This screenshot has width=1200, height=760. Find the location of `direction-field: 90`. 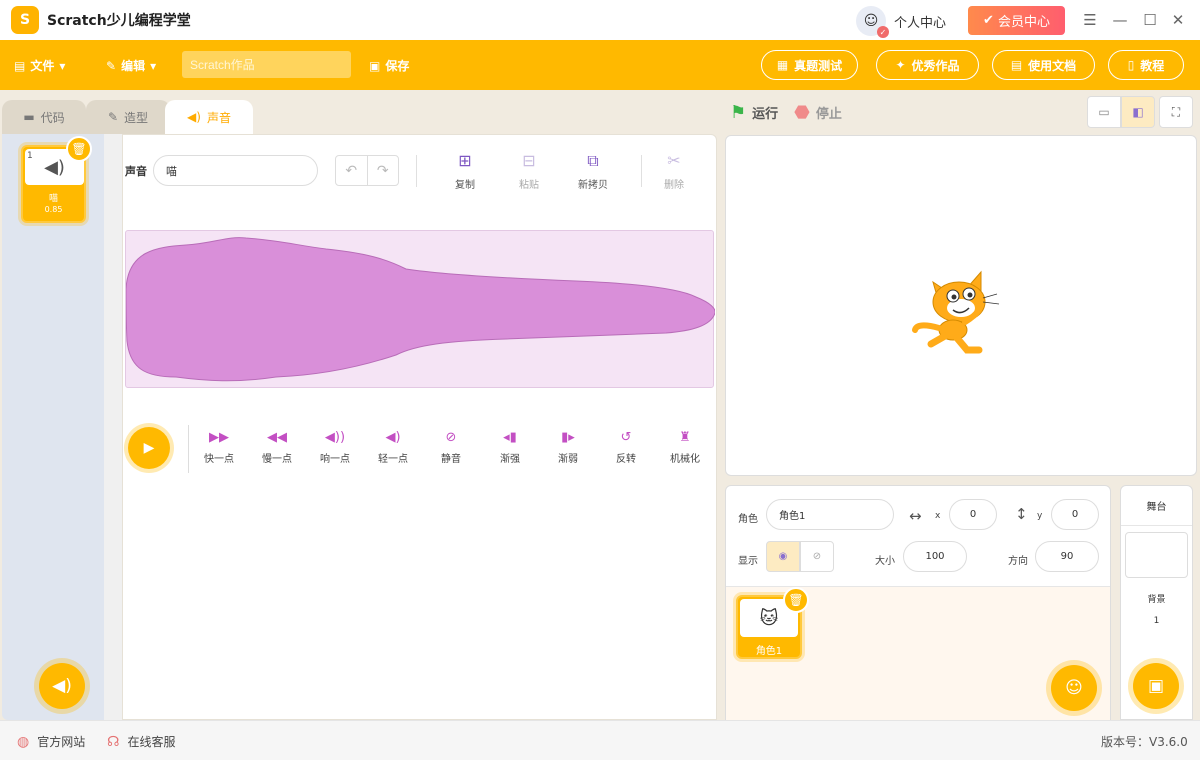

direction-field: 90 is located at coordinates (1067, 556).